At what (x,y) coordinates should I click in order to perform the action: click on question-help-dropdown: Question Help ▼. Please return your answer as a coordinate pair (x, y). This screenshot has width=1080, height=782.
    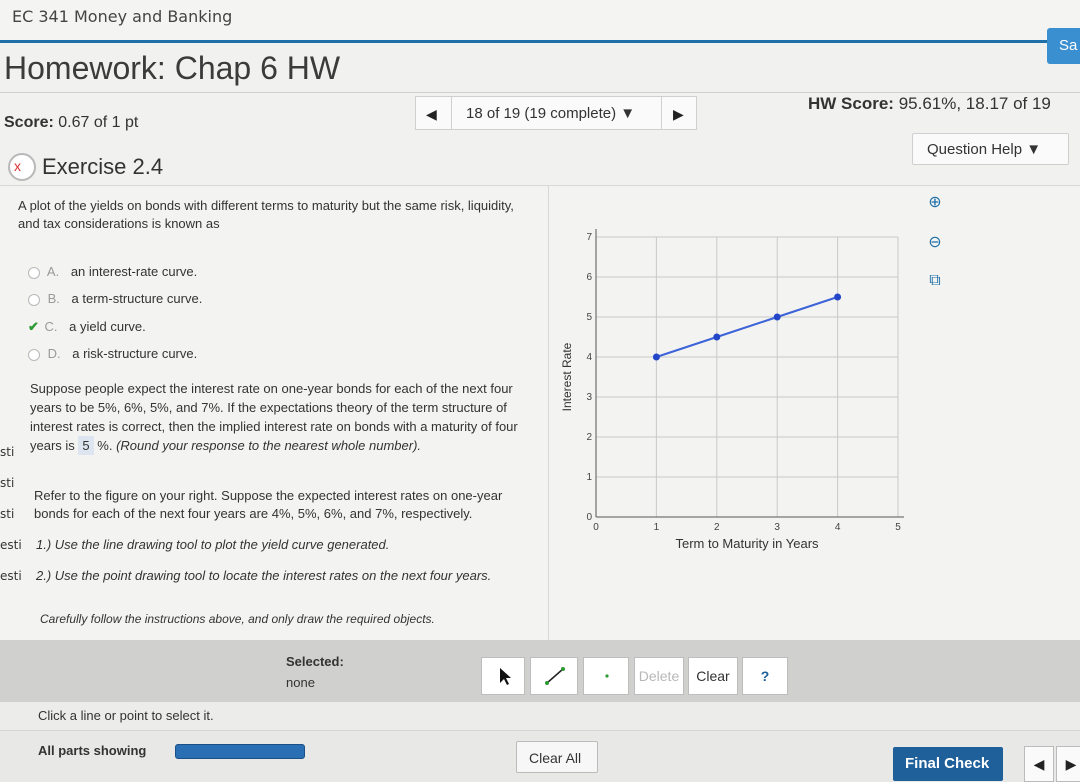
    Looking at the image, I should click on (990, 149).